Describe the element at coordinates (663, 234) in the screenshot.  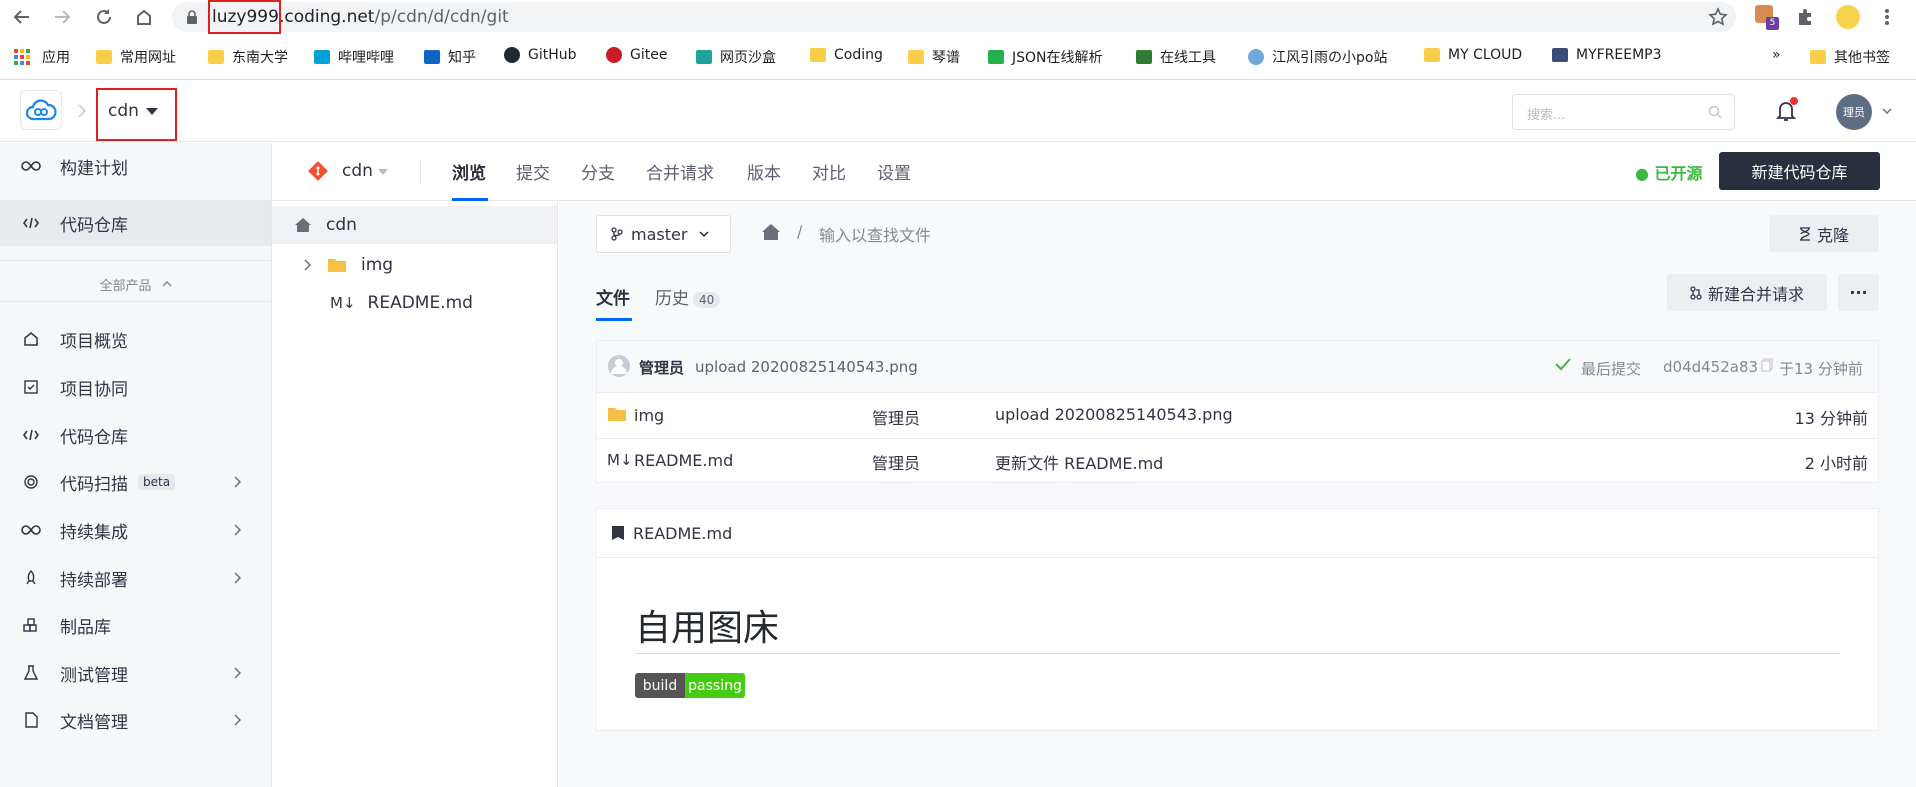
I see `branch-selector: master` at that location.